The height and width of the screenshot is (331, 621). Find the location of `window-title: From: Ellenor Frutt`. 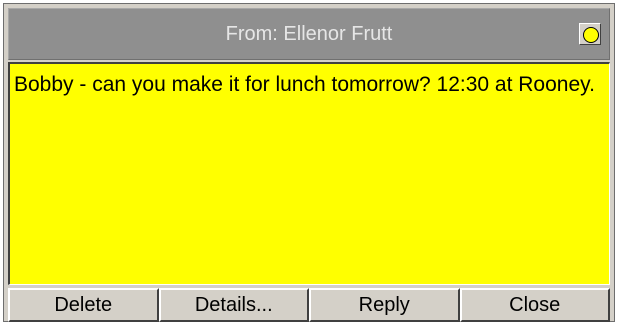

window-title: From: Ellenor Frutt is located at coordinates (309, 34).